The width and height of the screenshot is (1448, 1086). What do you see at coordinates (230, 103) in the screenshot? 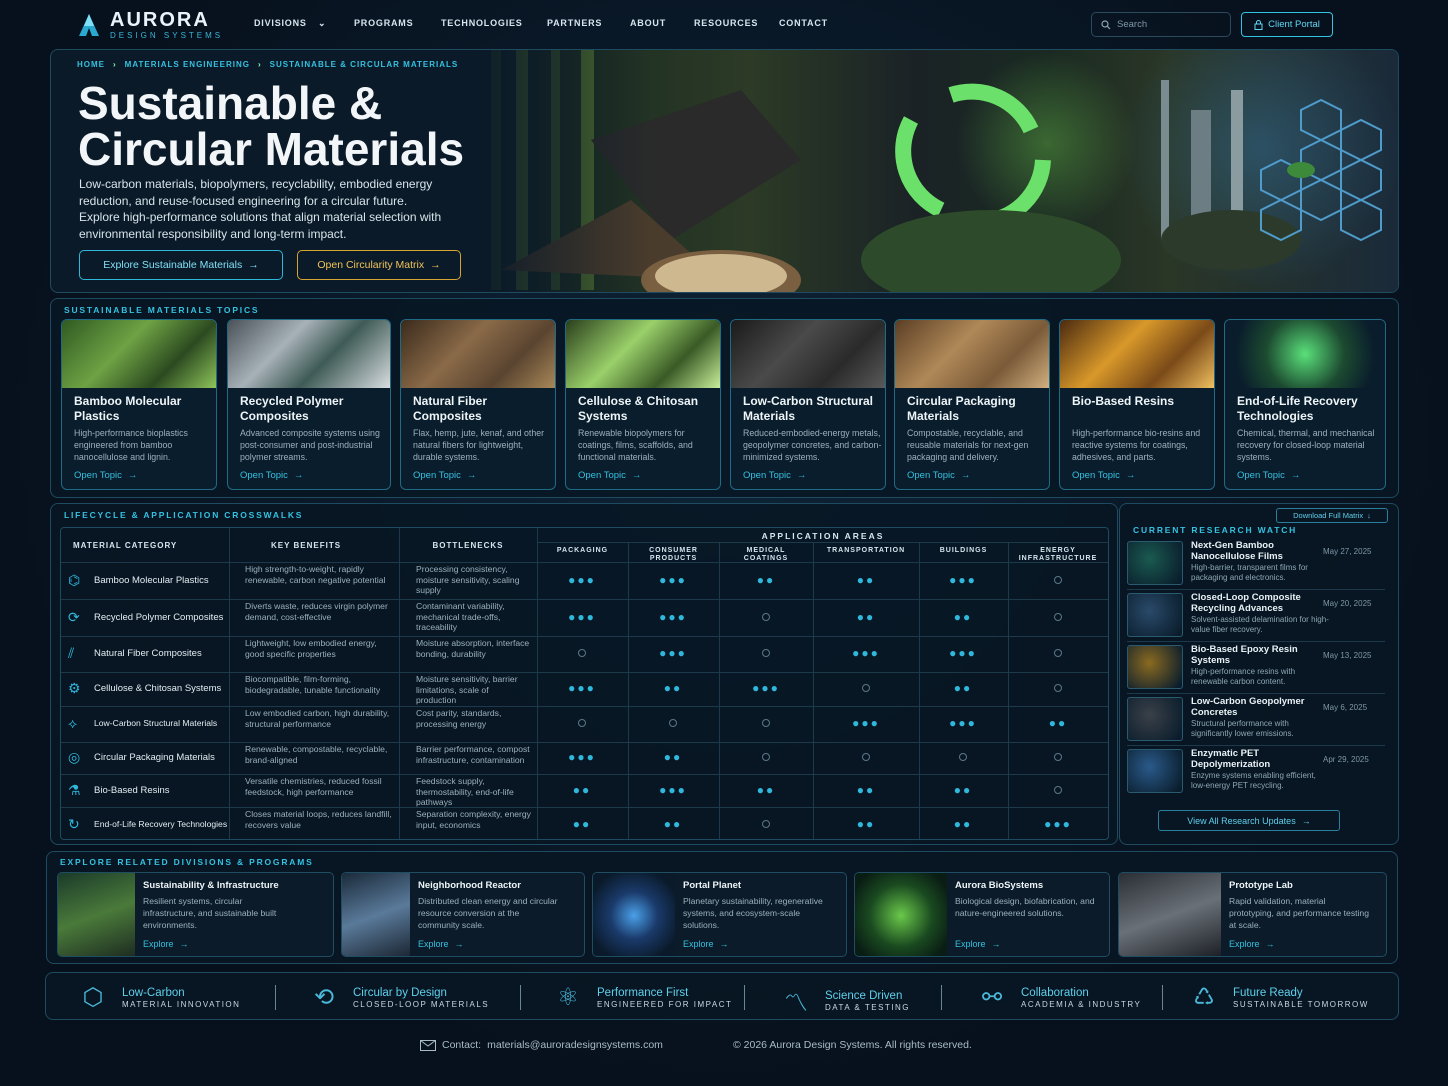
I see `page-title-line1: Sustainable &` at bounding box center [230, 103].